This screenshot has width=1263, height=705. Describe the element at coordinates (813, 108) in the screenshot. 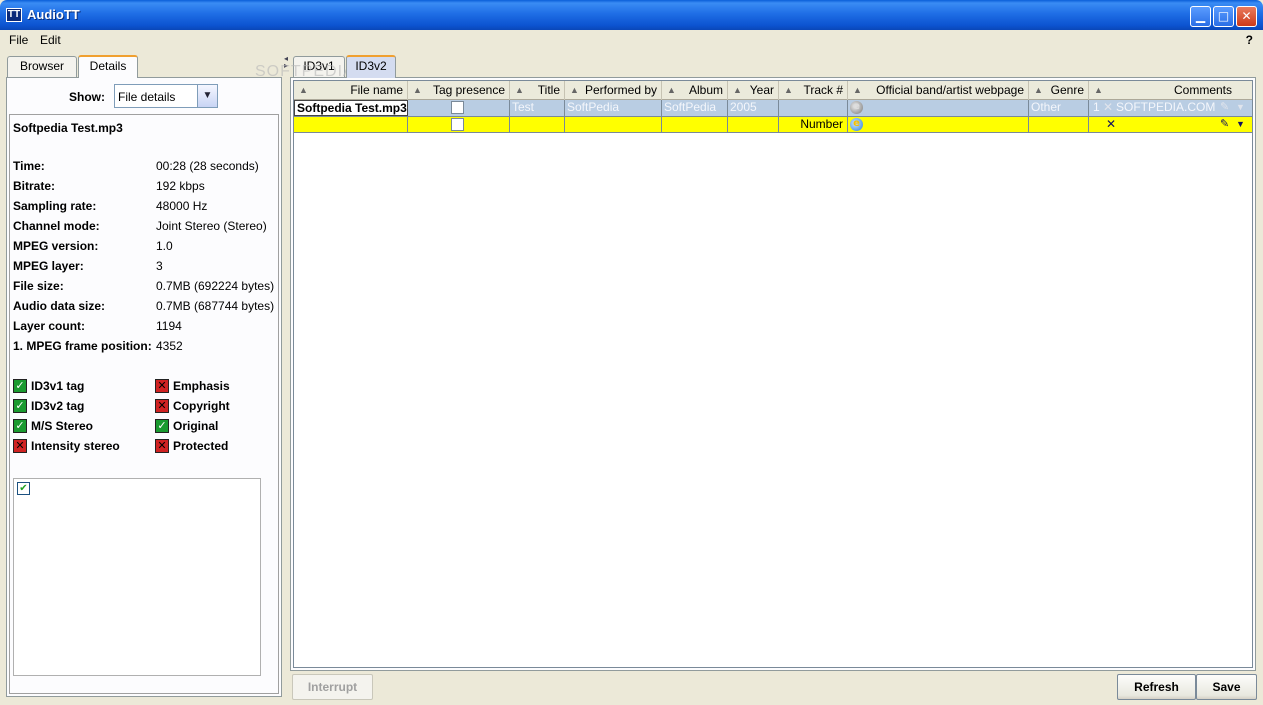

I see `cell-track` at that location.